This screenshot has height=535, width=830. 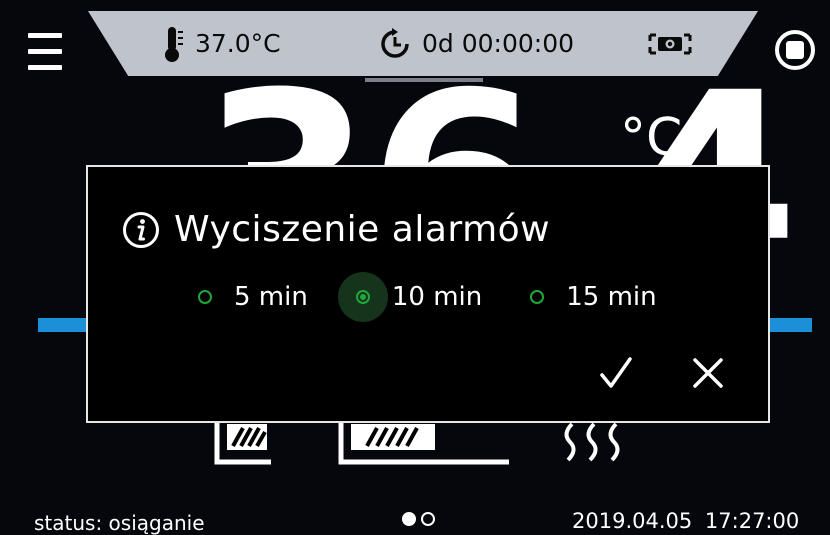 I want to click on option-10-min: 10 min, so click(x=410, y=297).